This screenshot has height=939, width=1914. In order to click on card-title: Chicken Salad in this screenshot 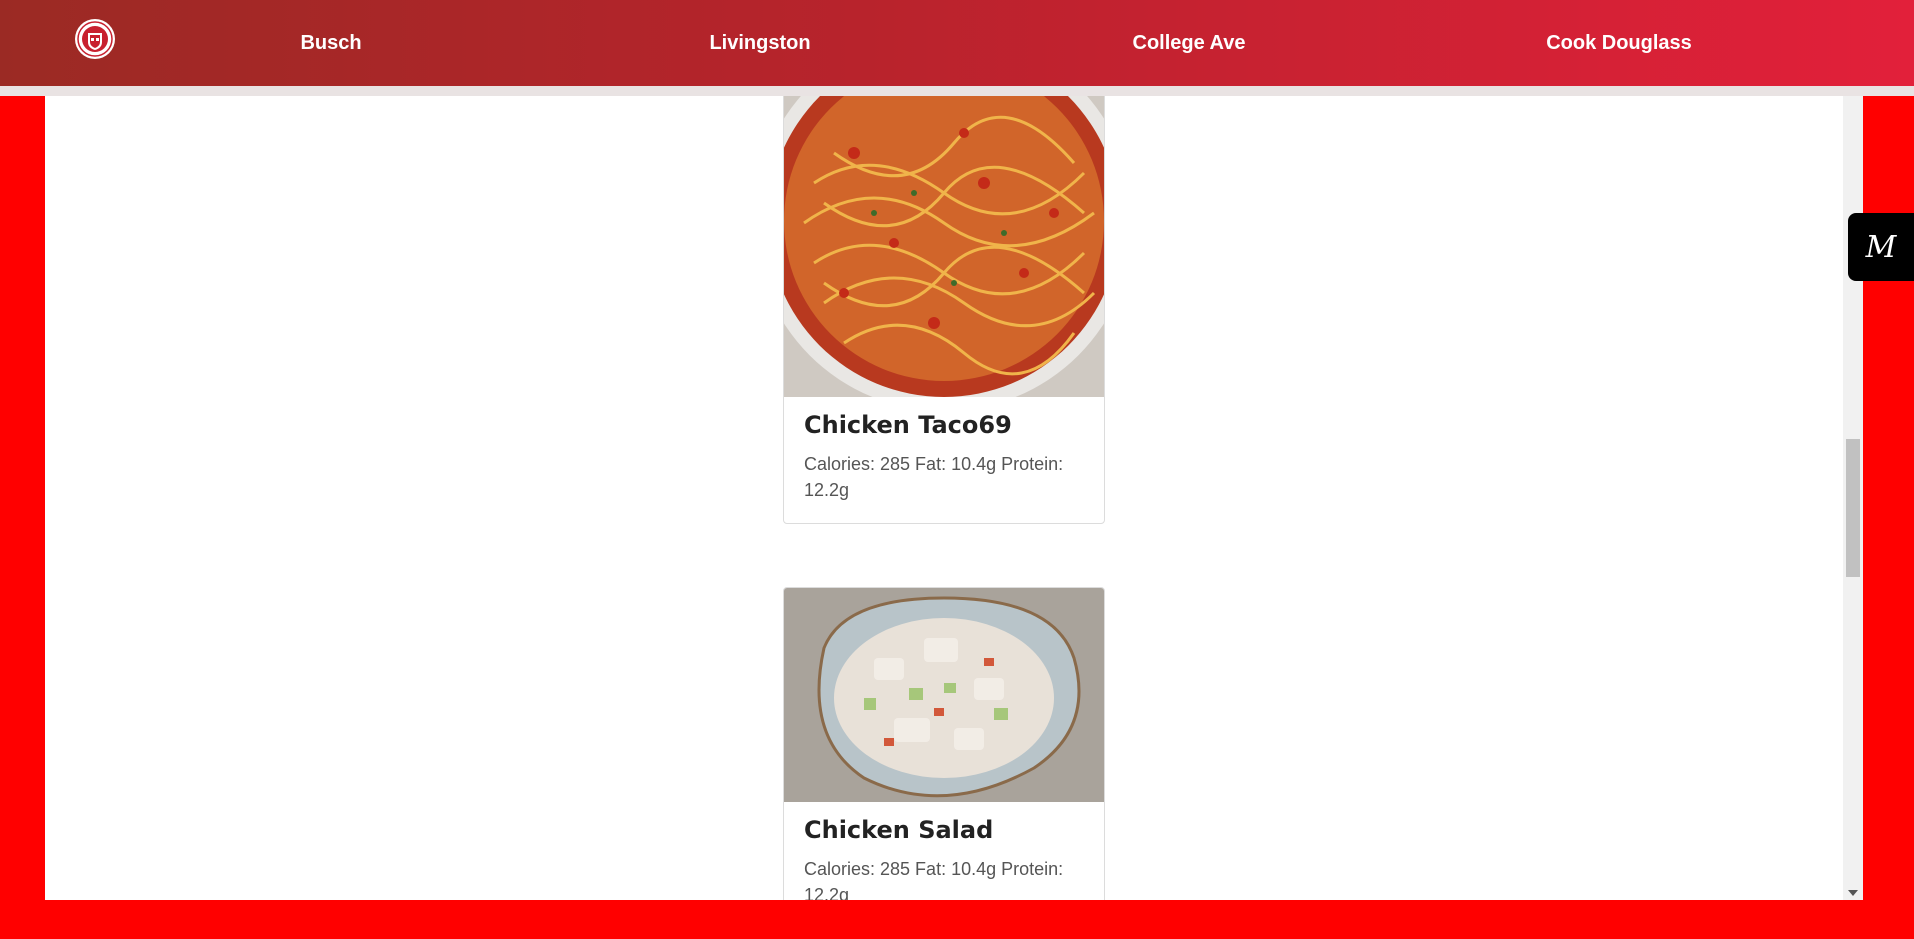, I will do `click(899, 830)`.